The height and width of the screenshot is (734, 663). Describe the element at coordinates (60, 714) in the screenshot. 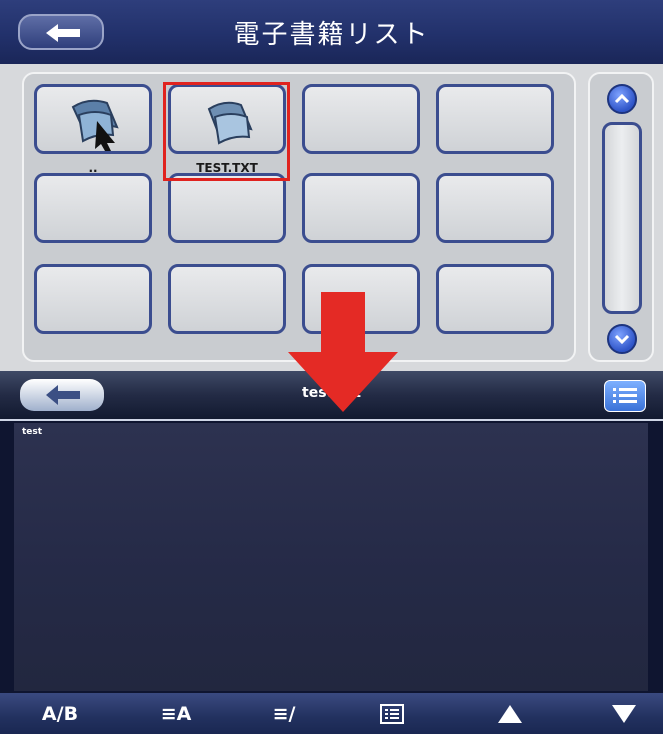

I see `ab-toggle-button: A/B` at that location.